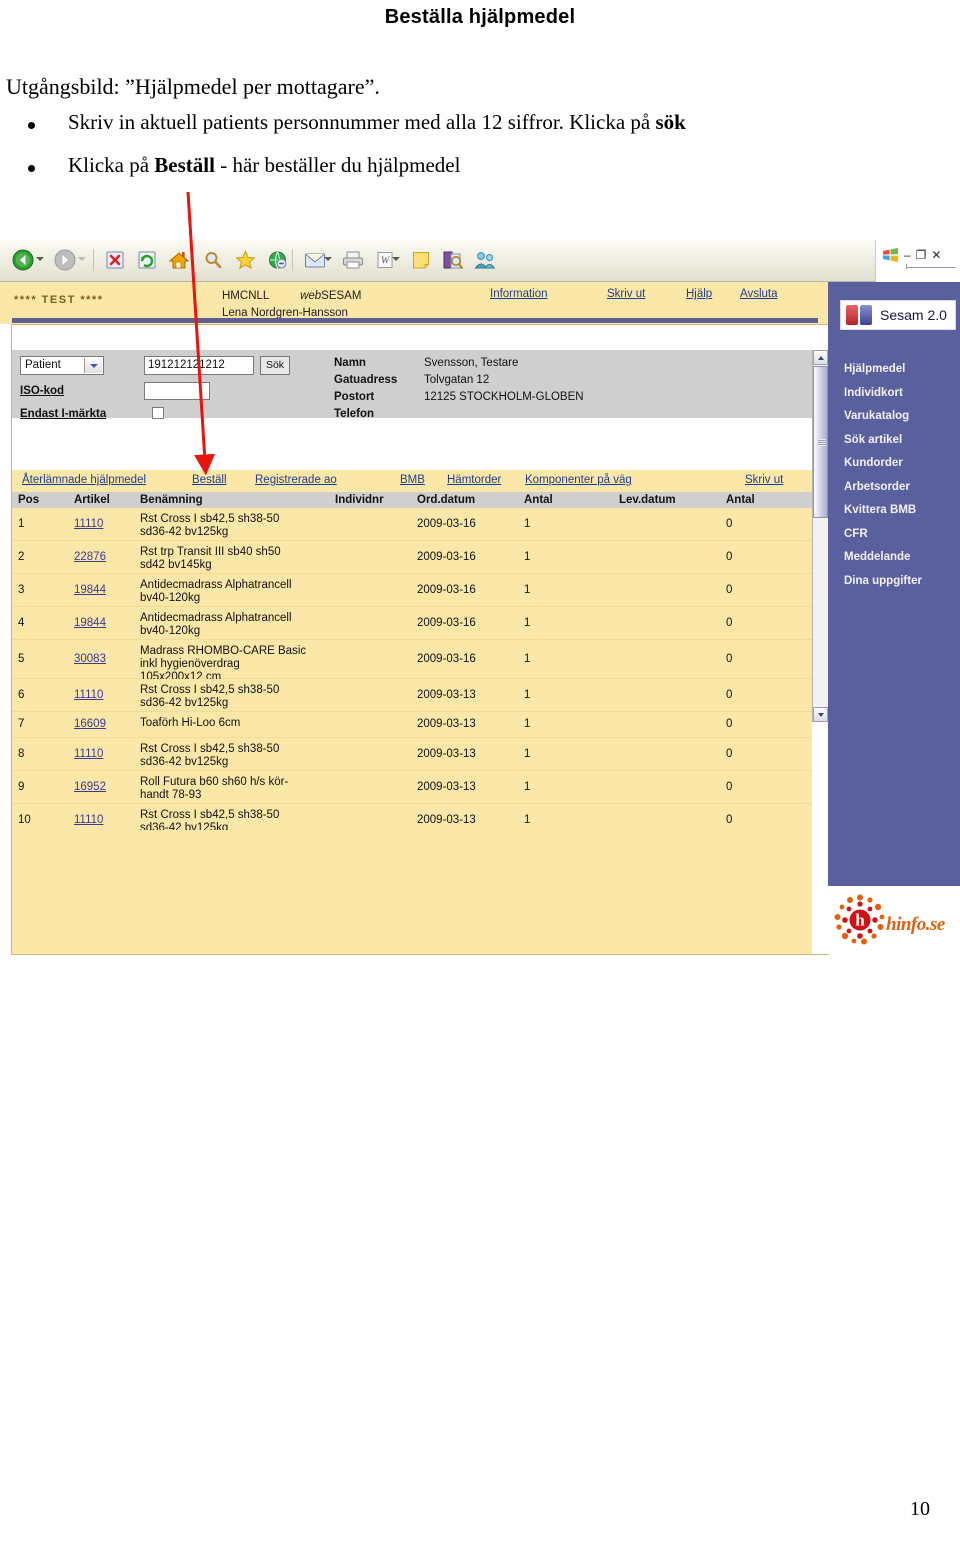  Describe the element at coordinates (894, 394) in the screenshot. I see `sidebar-item-individkort: Individkort` at that location.